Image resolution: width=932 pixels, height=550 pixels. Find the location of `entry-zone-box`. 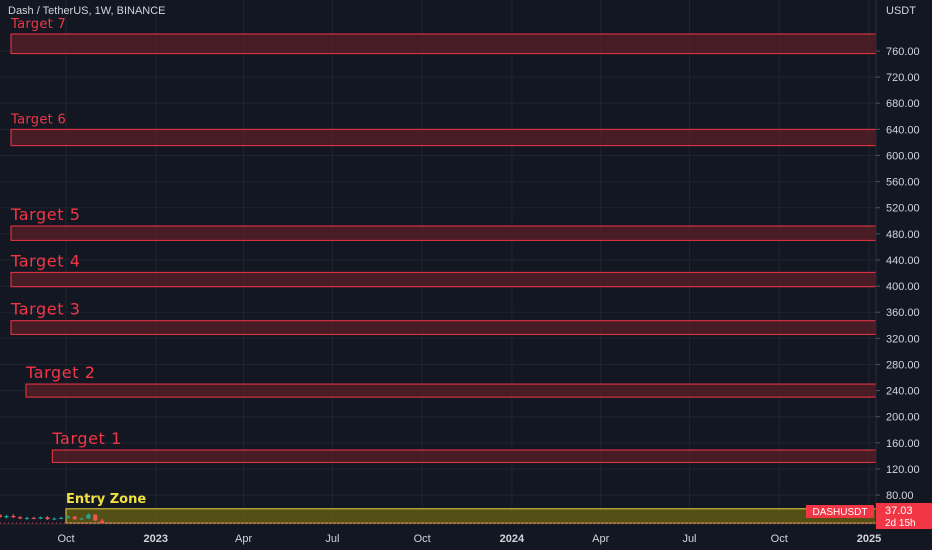

entry-zone-box is located at coordinates (473, 516).